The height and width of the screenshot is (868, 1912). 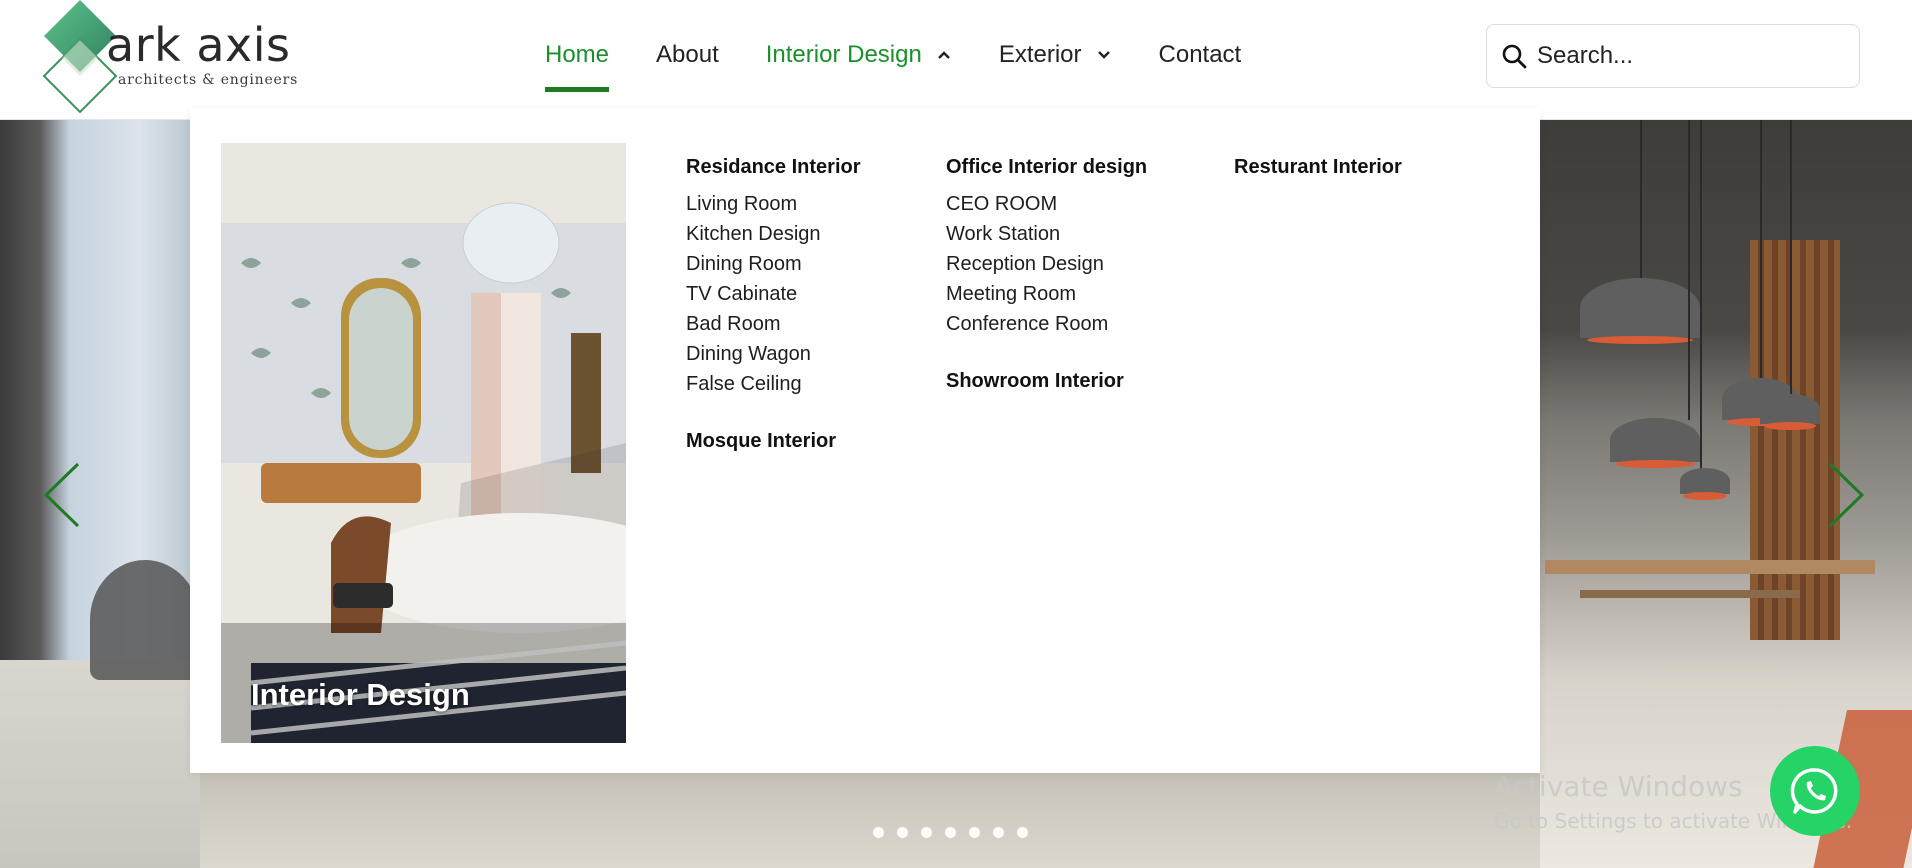 I want to click on menu-heading-office-interior-design: Office Interior design, so click(x=1046, y=167).